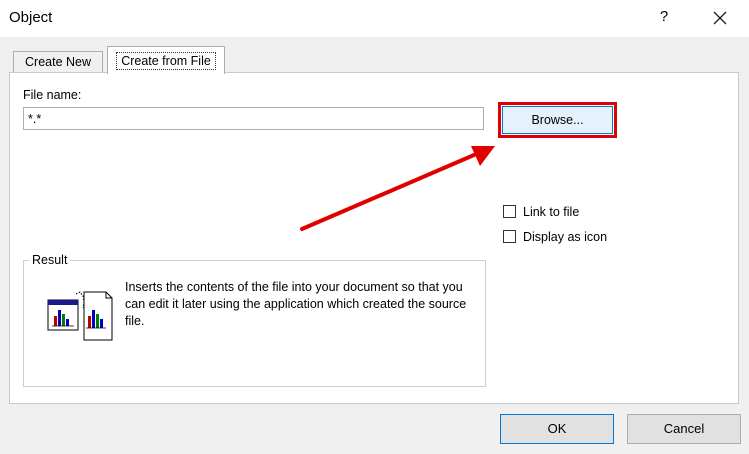  I want to click on tab-create-from-file: Create from File, so click(166, 60).